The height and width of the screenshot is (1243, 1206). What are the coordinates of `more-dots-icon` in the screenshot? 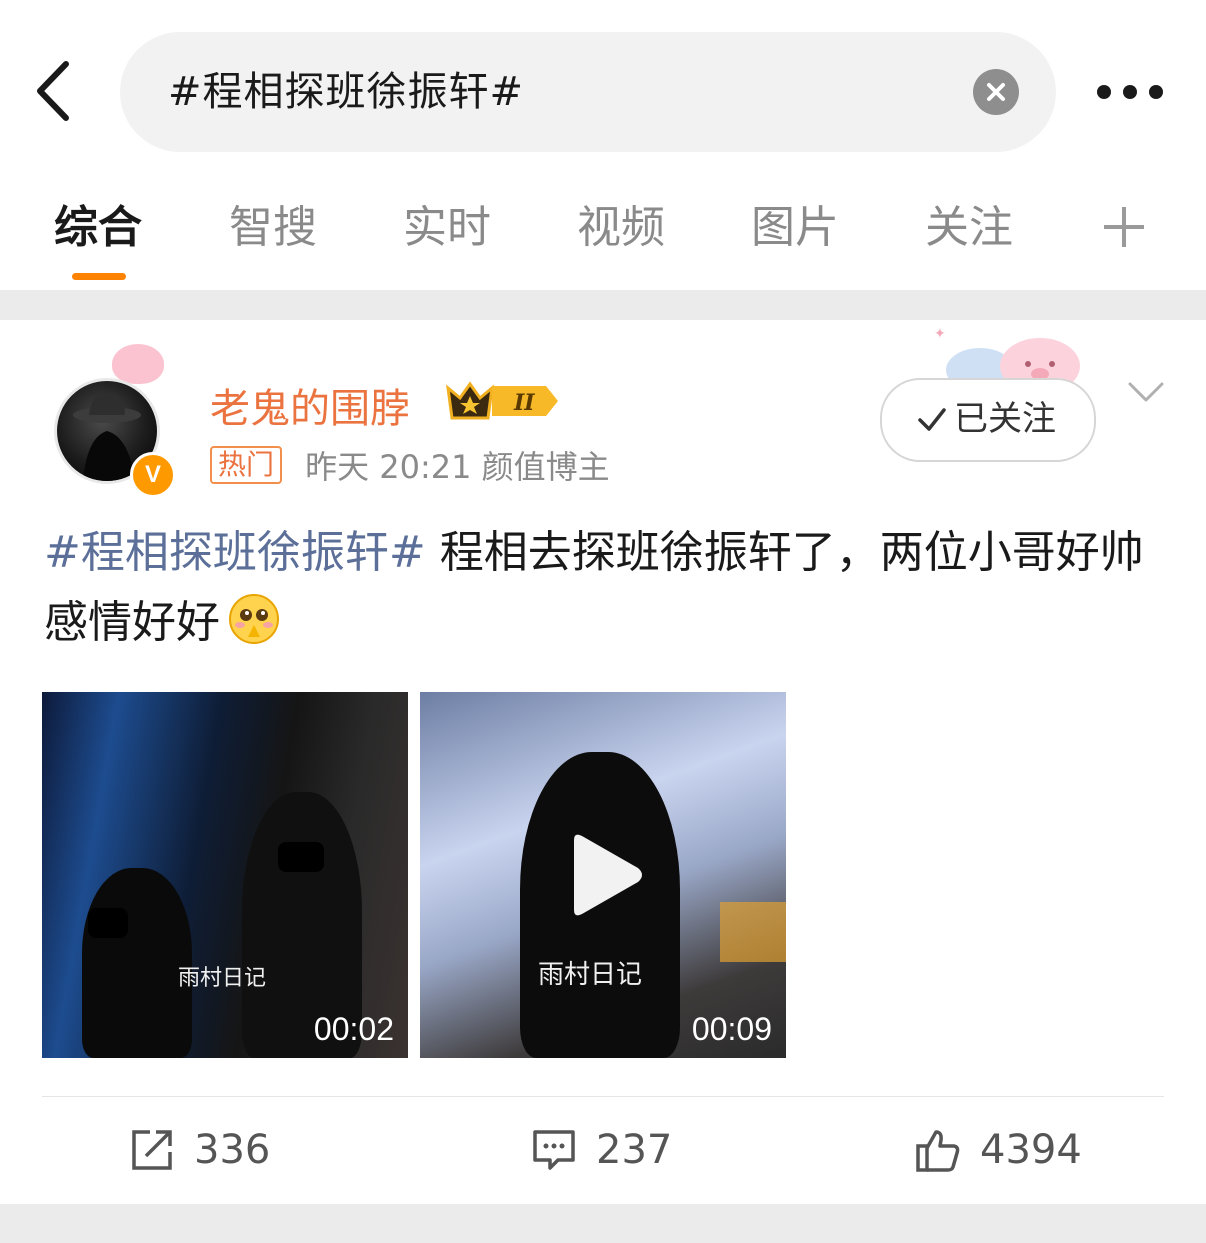 It's located at (1130, 92).